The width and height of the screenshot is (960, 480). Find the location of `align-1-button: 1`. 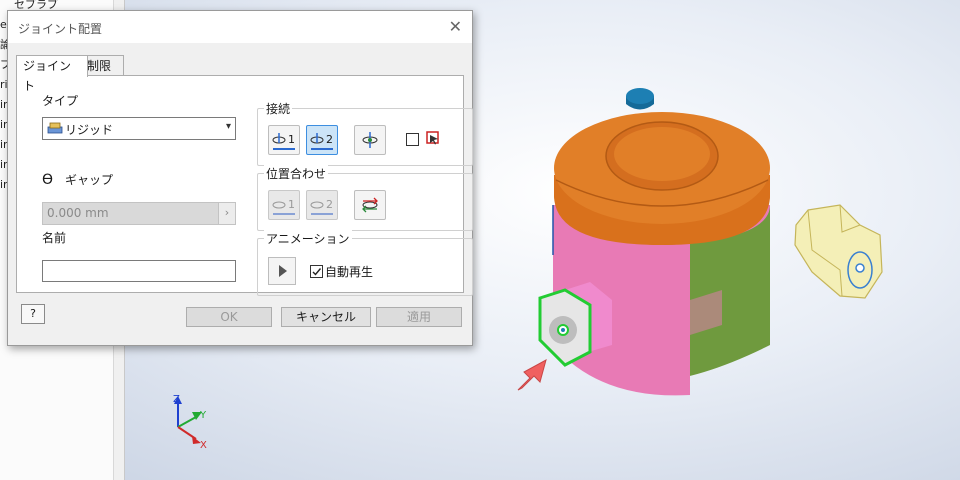

align-1-button: 1 is located at coordinates (284, 205).